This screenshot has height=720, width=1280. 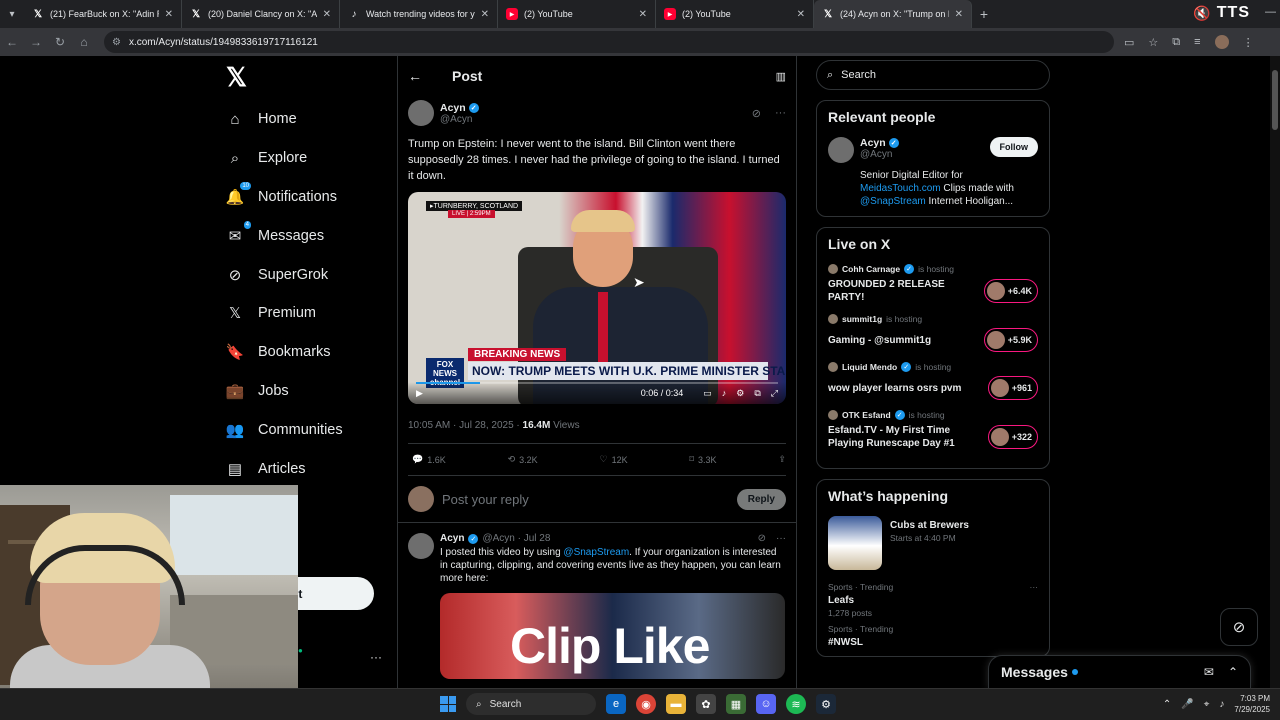 What do you see at coordinates (1153, 42) in the screenshot?
I see `star-icon: ☆` at bounding box center [1153, 42].